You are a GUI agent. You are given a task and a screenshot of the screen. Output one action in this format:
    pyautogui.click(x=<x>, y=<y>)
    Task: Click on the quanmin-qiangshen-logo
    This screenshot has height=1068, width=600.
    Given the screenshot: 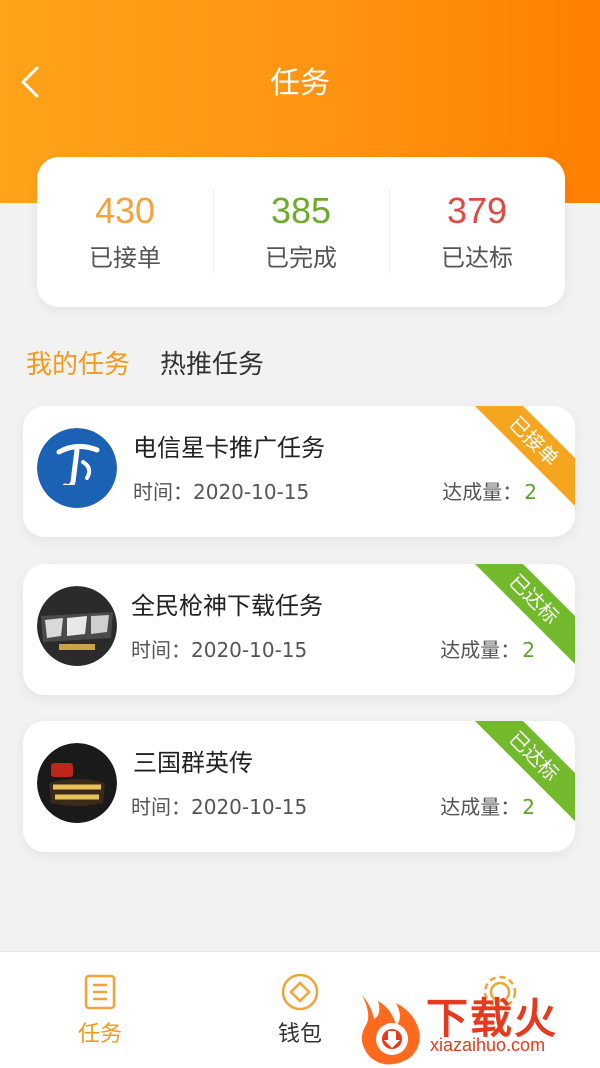 What is the action you would take?
    pyautogui.click(x=77, y=626)
    